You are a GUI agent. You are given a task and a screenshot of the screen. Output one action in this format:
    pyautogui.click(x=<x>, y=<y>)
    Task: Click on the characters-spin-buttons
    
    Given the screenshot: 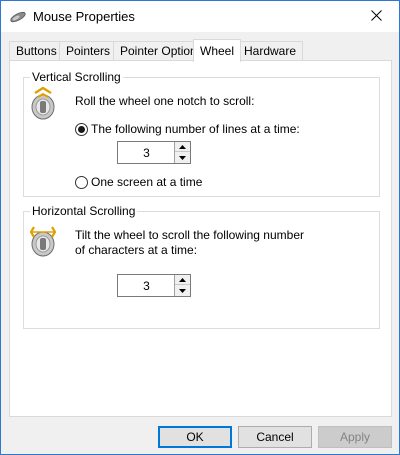 What is the action you would take?
    pyautogui.click(x=182, y=285)
    